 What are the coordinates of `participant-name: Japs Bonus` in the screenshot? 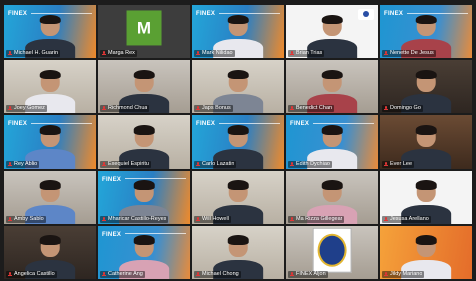 It's located at (216, 108).